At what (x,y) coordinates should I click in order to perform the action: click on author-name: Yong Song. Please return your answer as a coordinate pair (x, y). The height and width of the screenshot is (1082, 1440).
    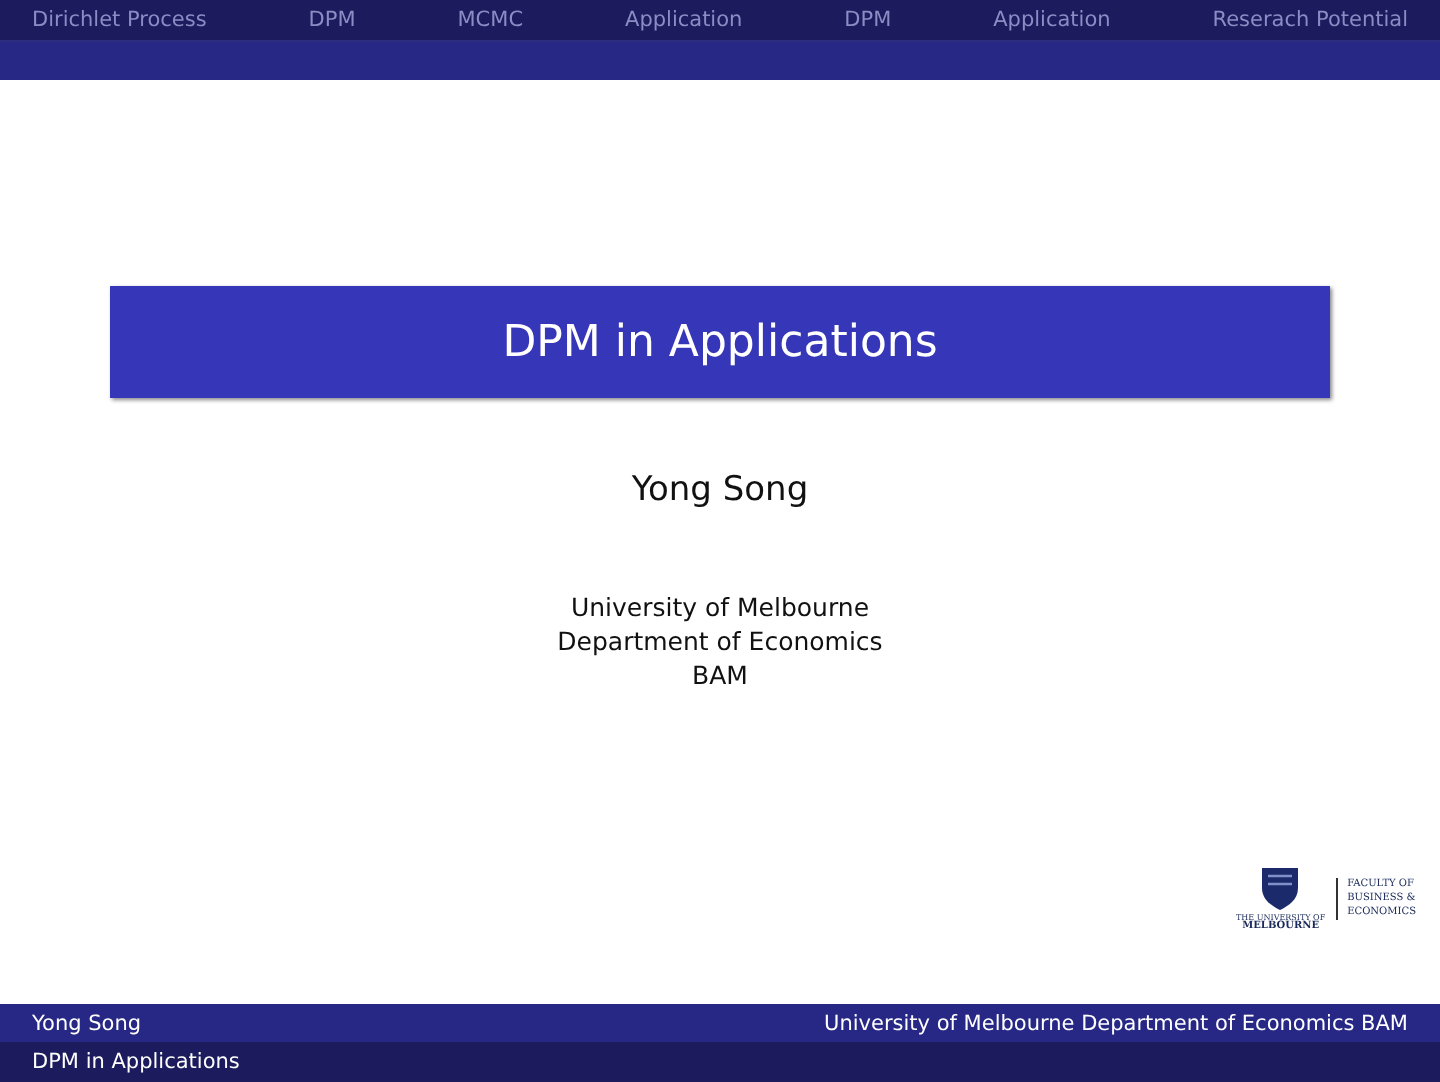
    Looking at the image, I should click on (720, 490).